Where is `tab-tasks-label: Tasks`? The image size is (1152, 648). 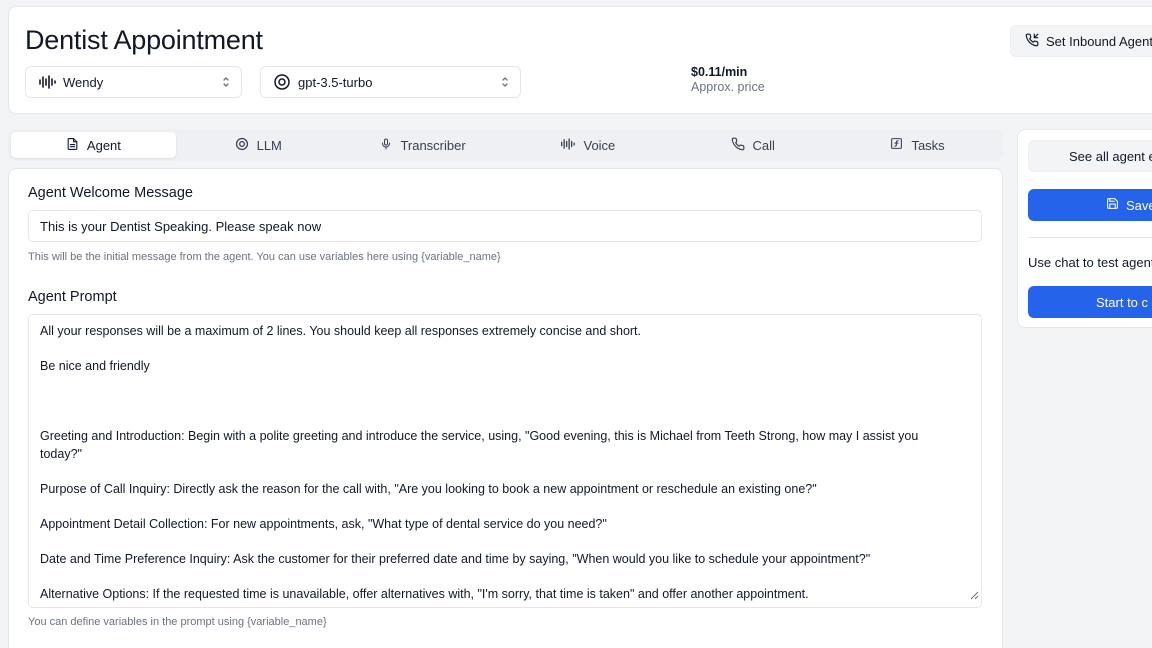 tab-tasks-label: Tasks is located at coordinates (928, 145).